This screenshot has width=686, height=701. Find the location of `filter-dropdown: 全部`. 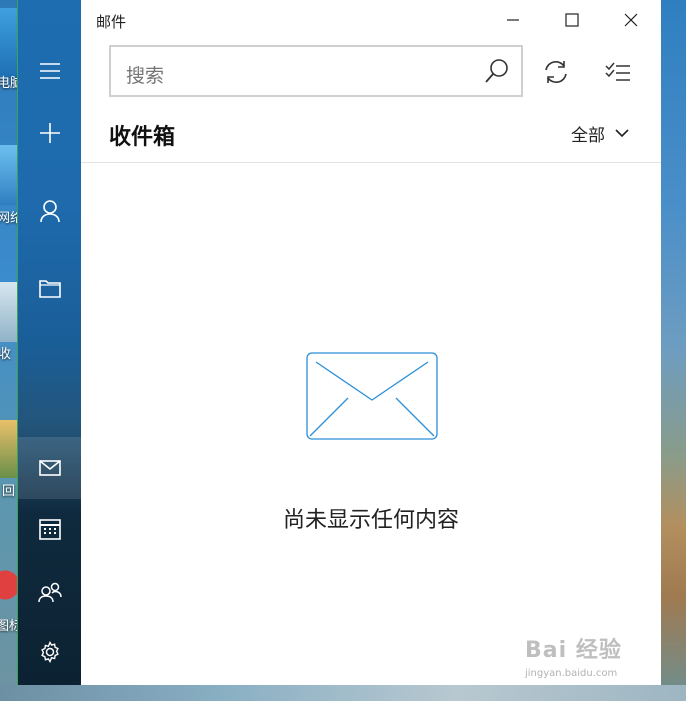

filter-dropdown: 全部 is located at coordinates (600, 133).